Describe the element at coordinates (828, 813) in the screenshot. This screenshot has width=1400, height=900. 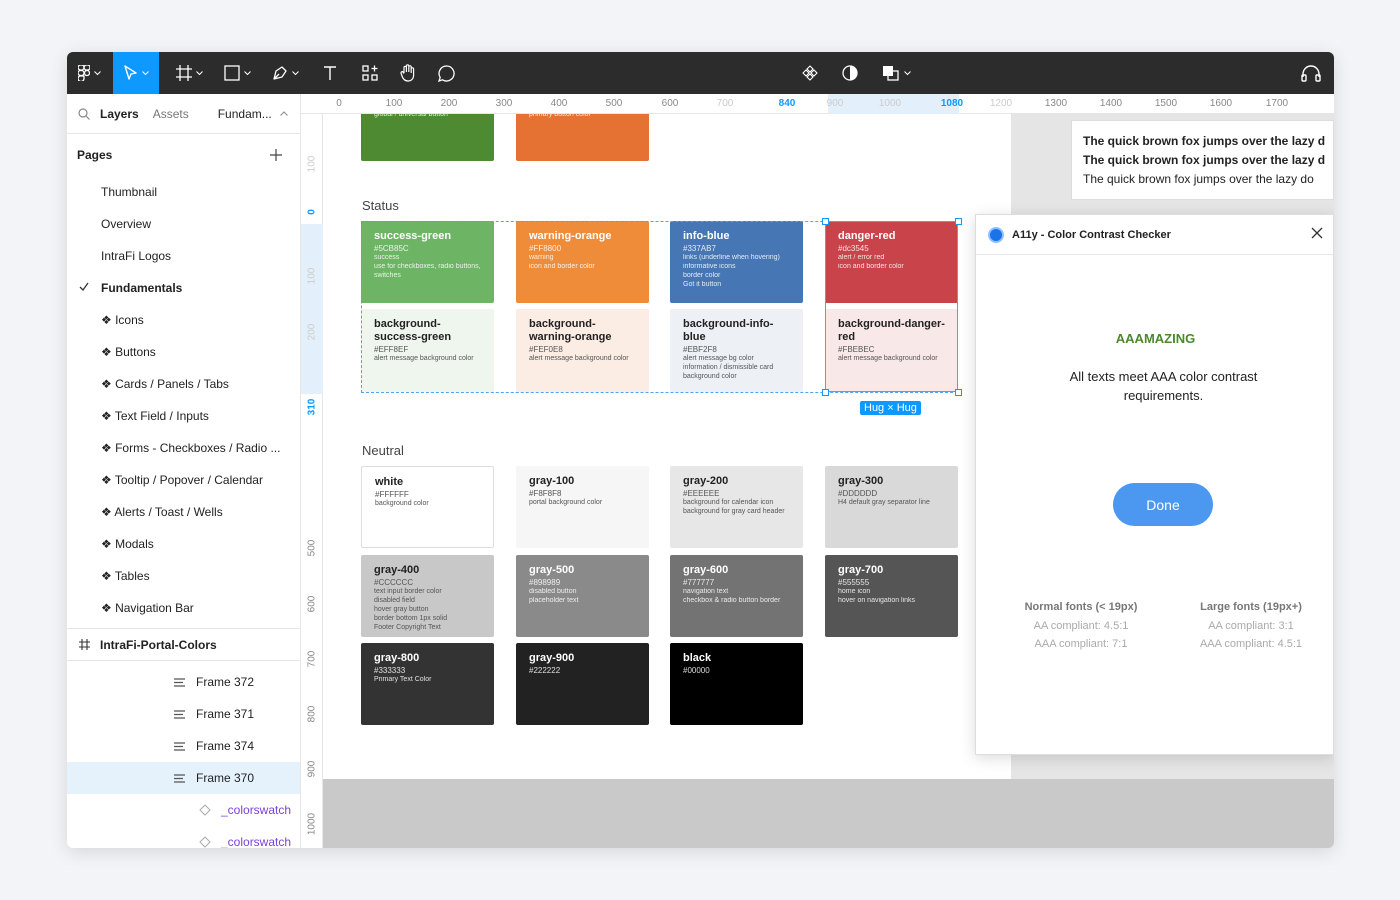
I see `canvas-empty-area` at that location.